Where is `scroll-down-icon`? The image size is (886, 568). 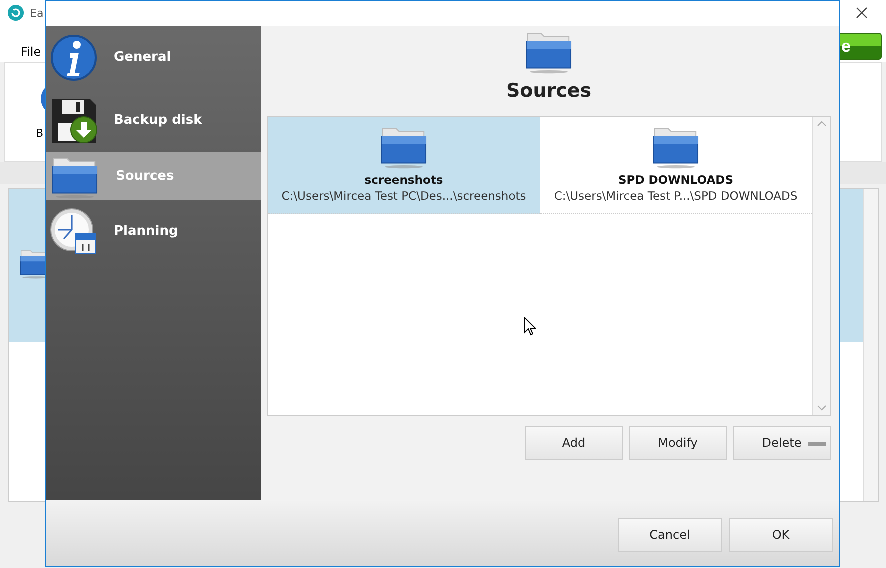 scroll-down-icon is located at coordinates (821, 408).